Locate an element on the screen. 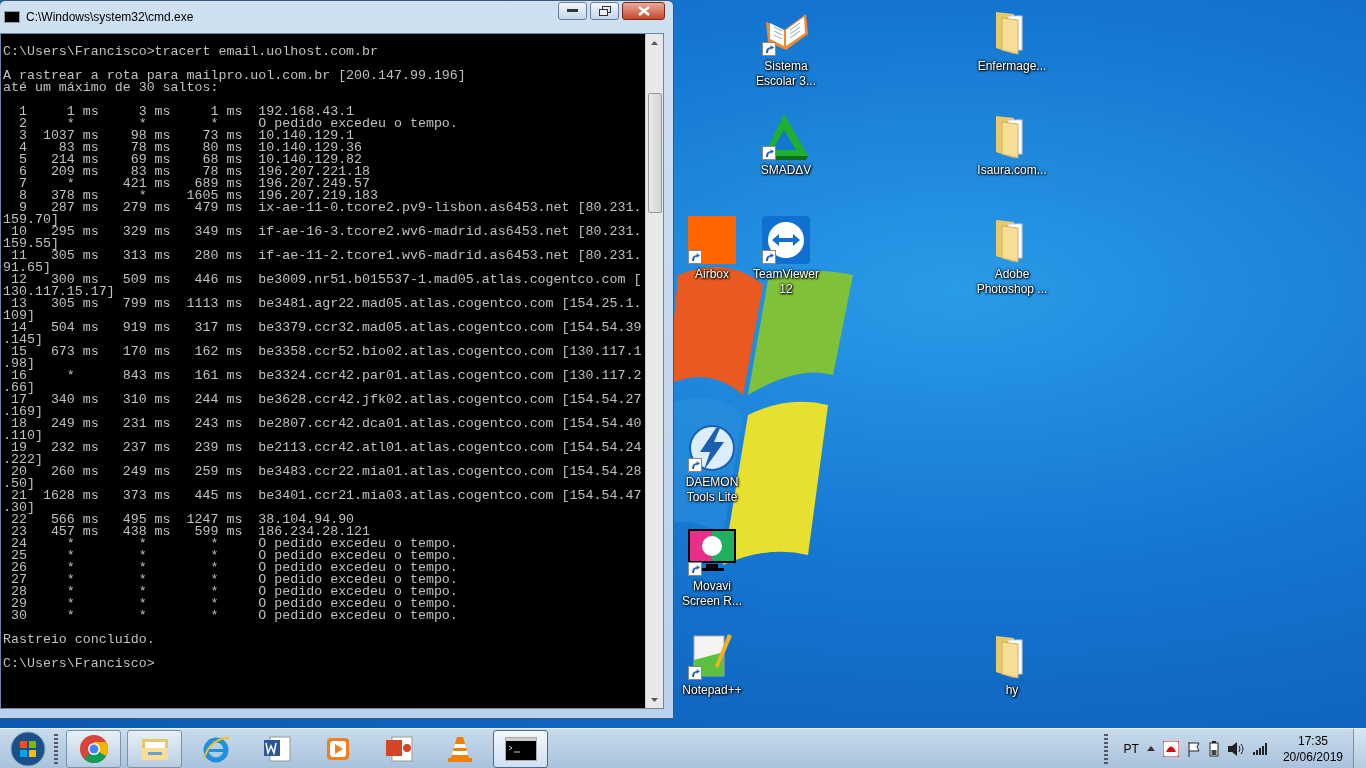 The image size is (1366, 768). language-indicator: PT is located at coordinates (1131, 748).